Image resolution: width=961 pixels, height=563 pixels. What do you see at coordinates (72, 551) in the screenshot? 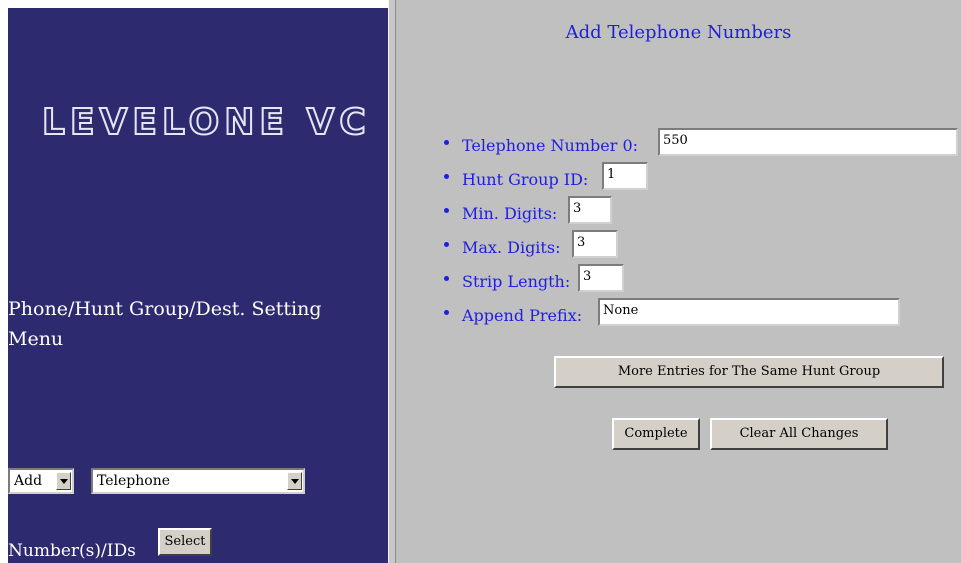
I see `numbers-ids-label: Number(s)/IDs` at bounding box center [72, 551].